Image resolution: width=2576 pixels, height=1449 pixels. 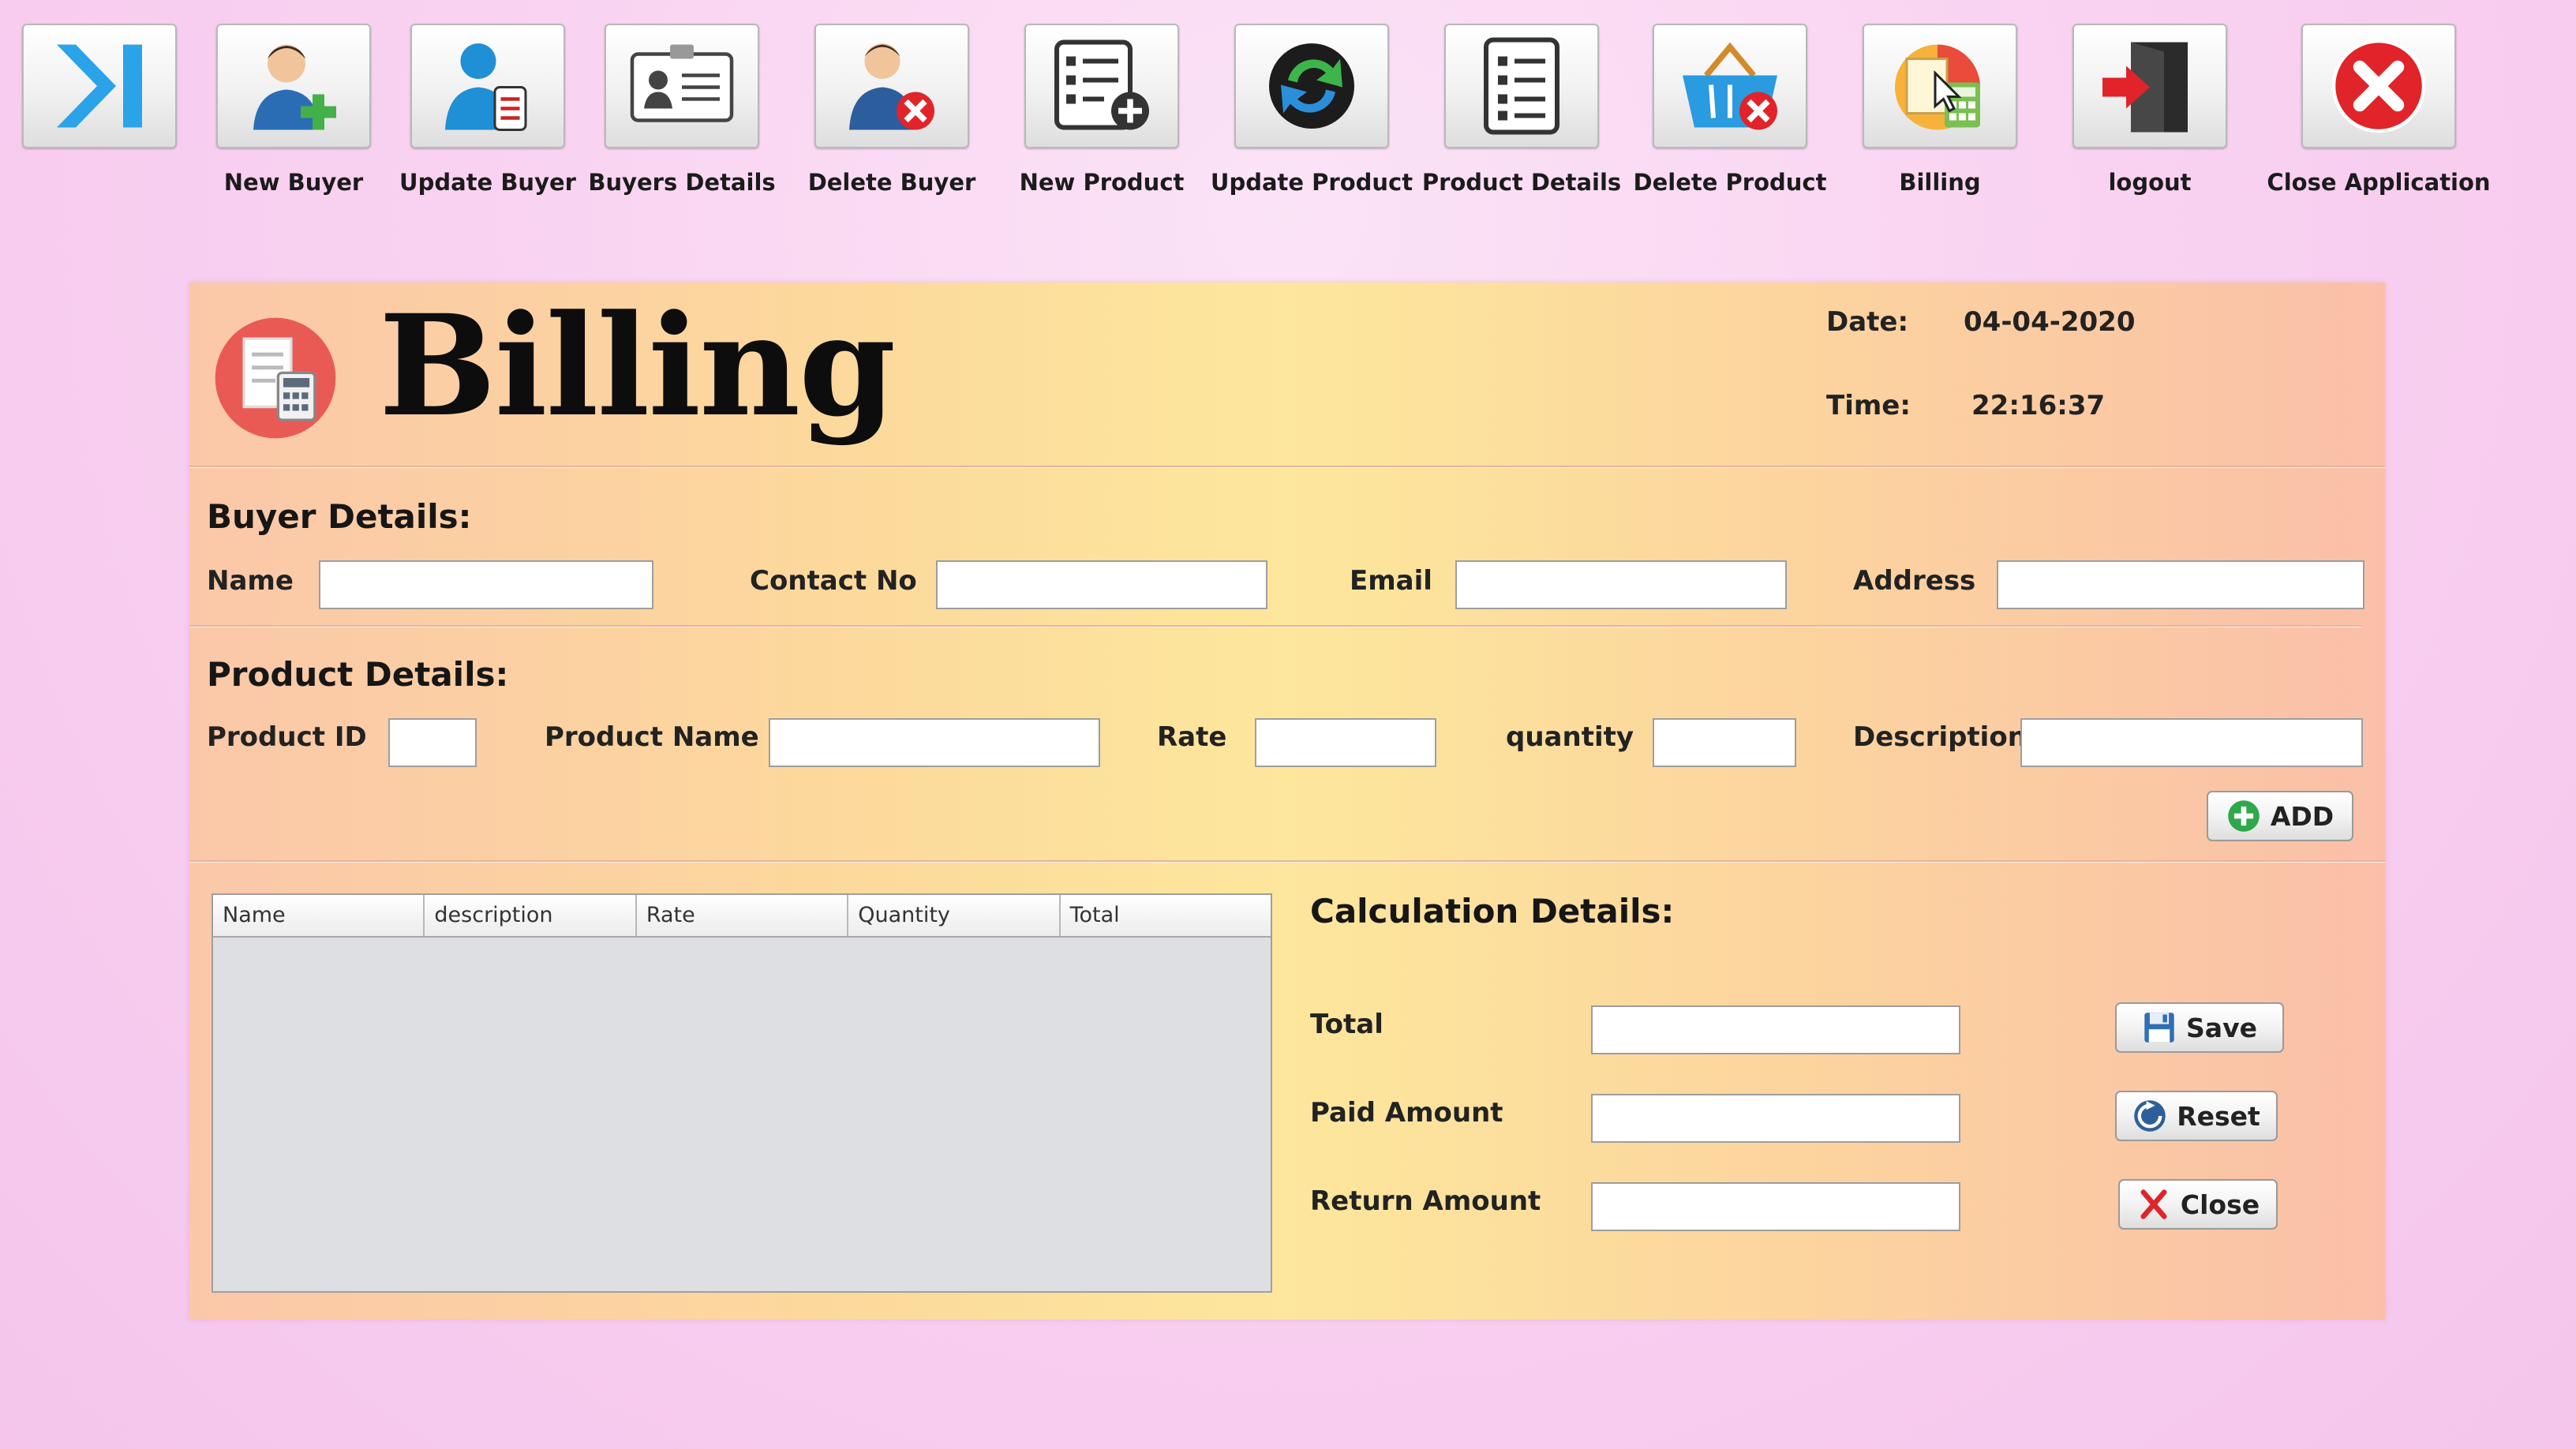 What do you see at coordinates (293, 182) in the screenshot?
I see `new-buyer-label: New Buyer` at bounding box center [293, 182].